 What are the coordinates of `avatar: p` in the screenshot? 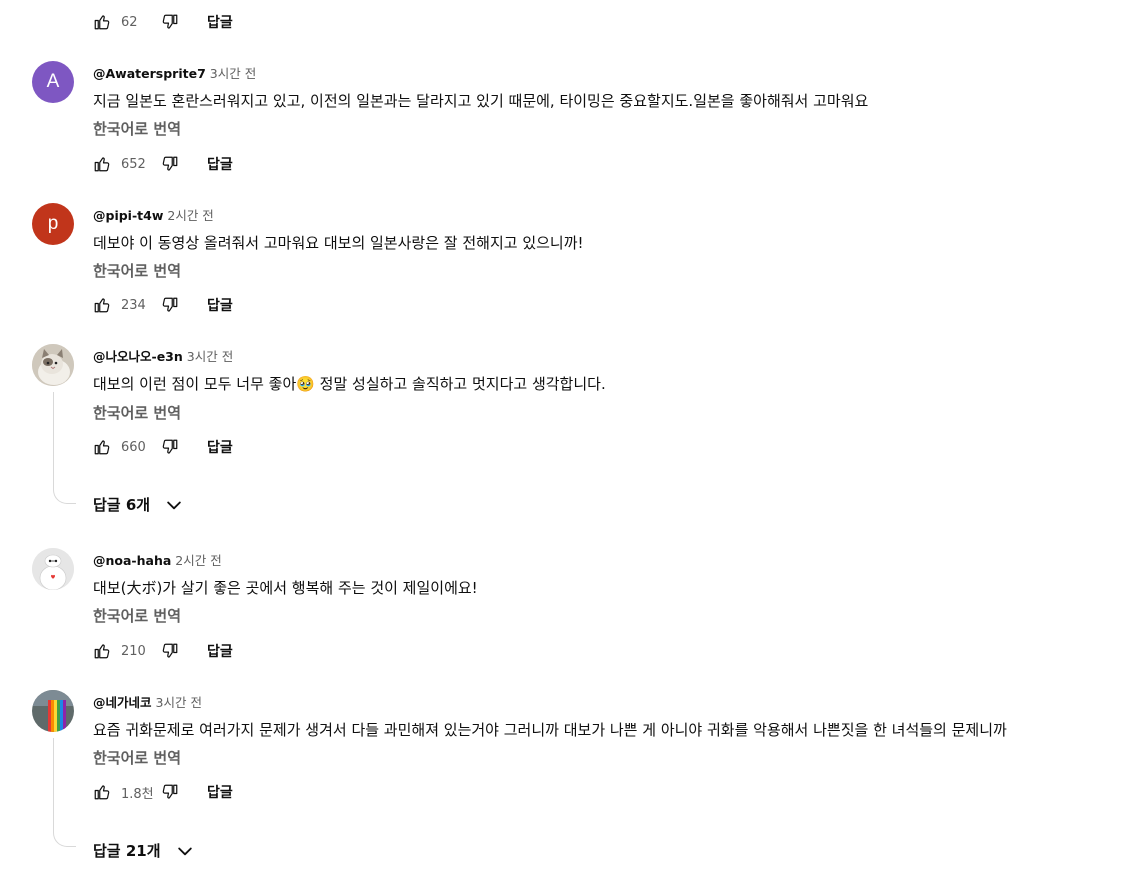 It's located at (53, 224).